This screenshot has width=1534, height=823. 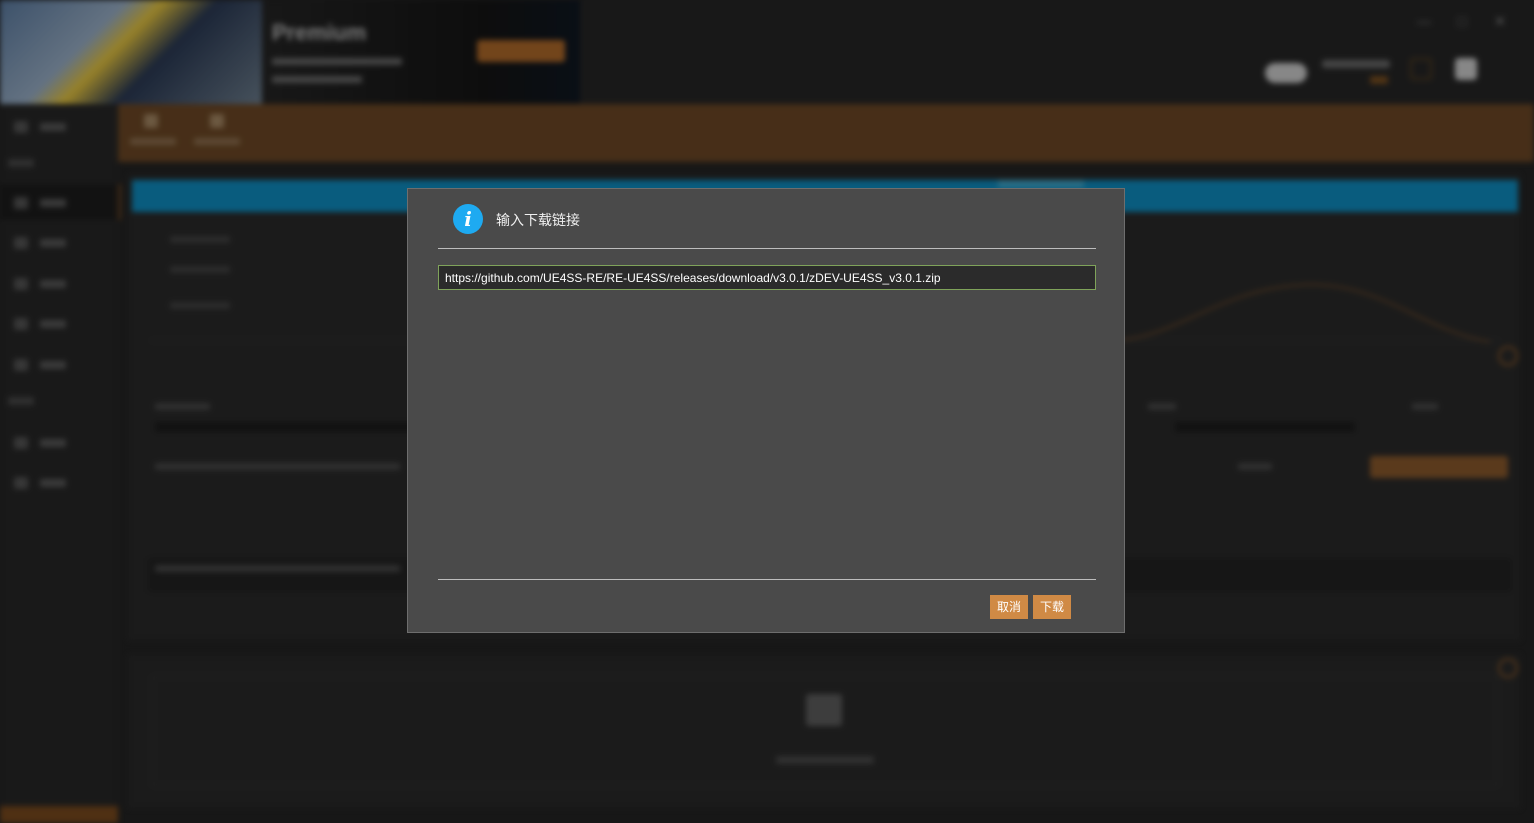 I want to click on cancel-button: 取消, so click(x=1009, y=607).